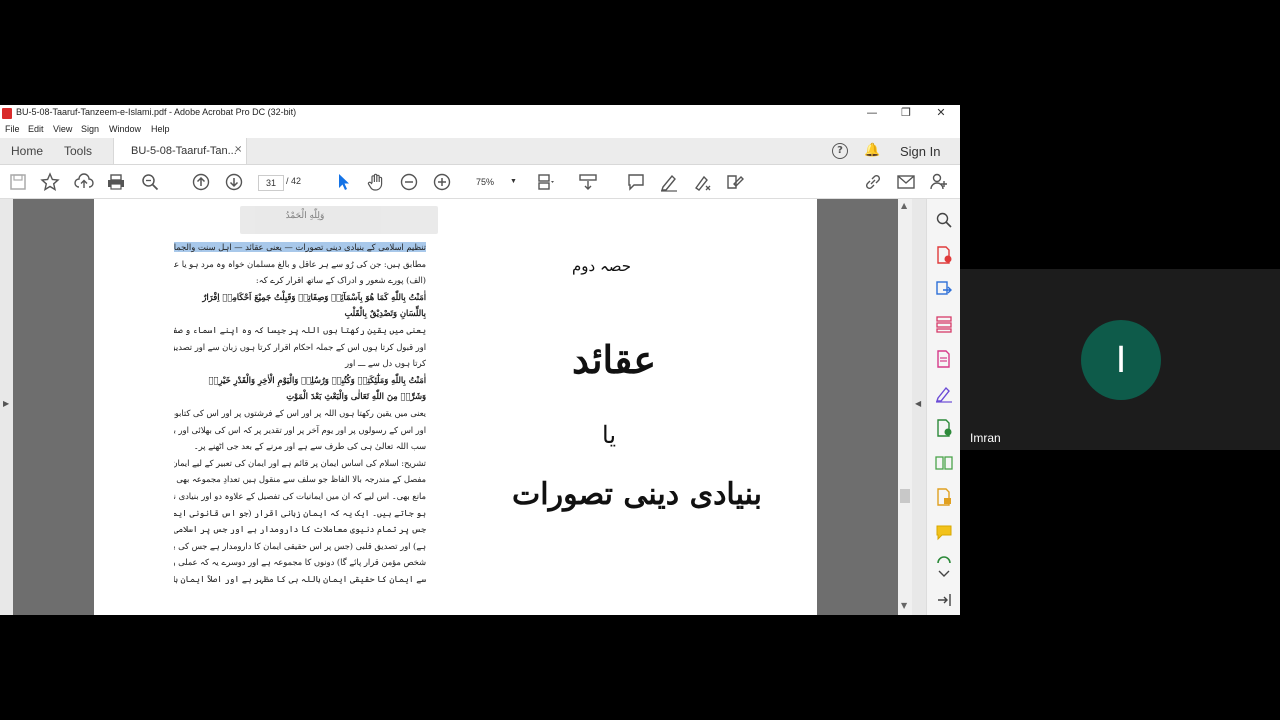 This screenshot has width=1280, height=720. I want to click on upload-cloud-icon, so click(84, 182).